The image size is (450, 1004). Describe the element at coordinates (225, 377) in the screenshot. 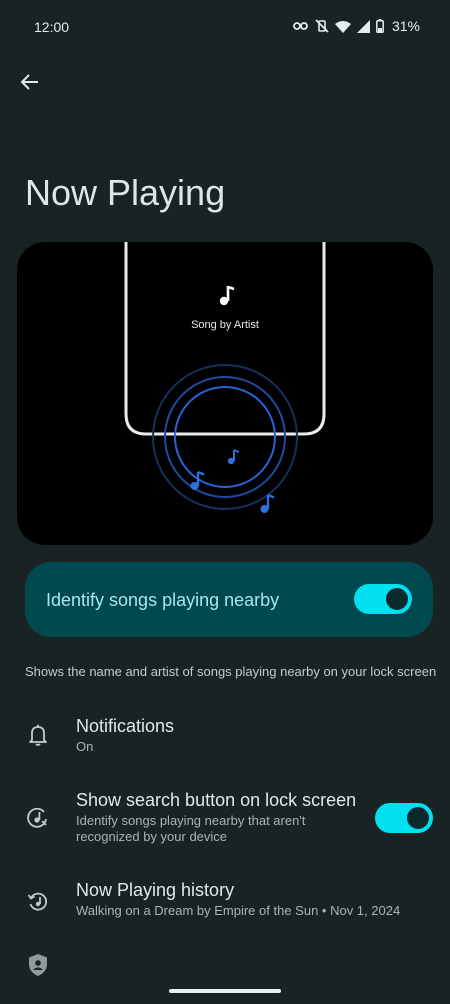

I see `illustration-graphic` at that location.